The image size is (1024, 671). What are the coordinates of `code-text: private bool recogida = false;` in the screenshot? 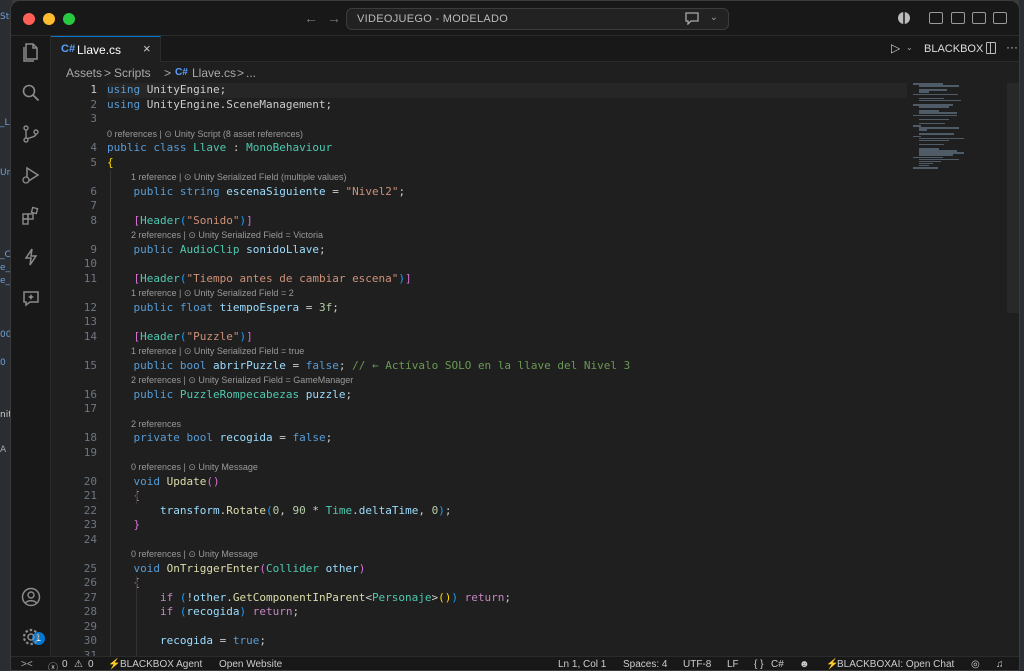 It's located at (220, 438).